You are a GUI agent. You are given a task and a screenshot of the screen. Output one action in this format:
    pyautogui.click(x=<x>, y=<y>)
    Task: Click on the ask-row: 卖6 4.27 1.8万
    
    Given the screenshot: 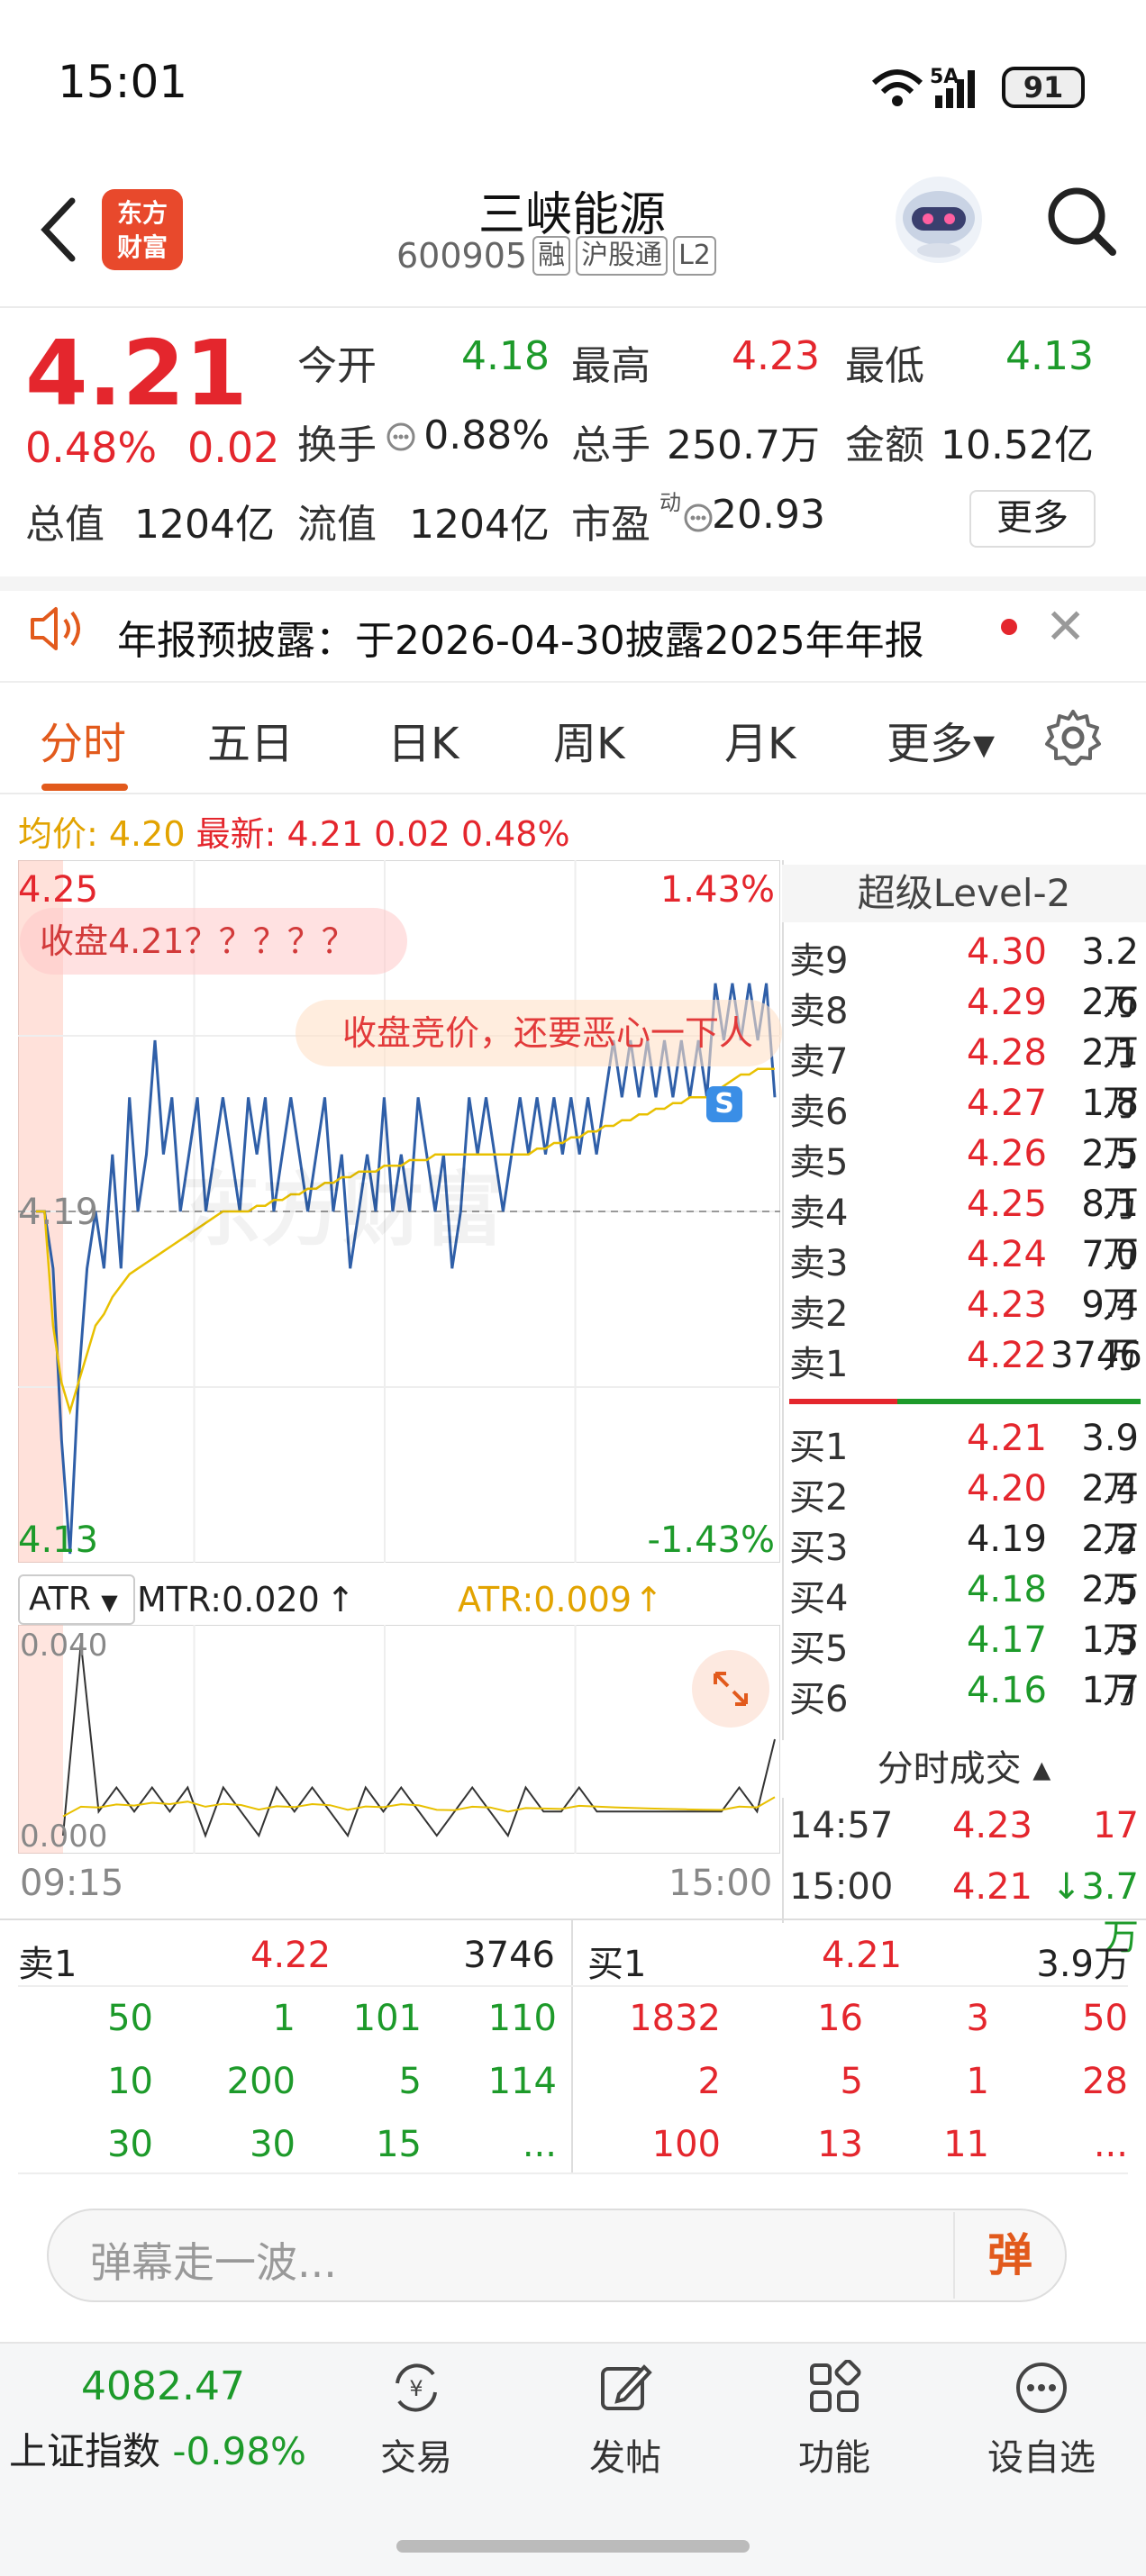 What is the action you would take?
    pyautogui.click(x=965, y=1129)
    